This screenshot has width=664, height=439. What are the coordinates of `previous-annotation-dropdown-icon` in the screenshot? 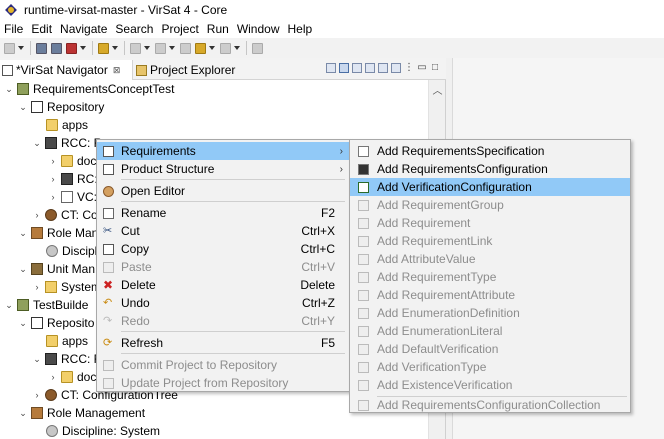 It's located at (172, 48).